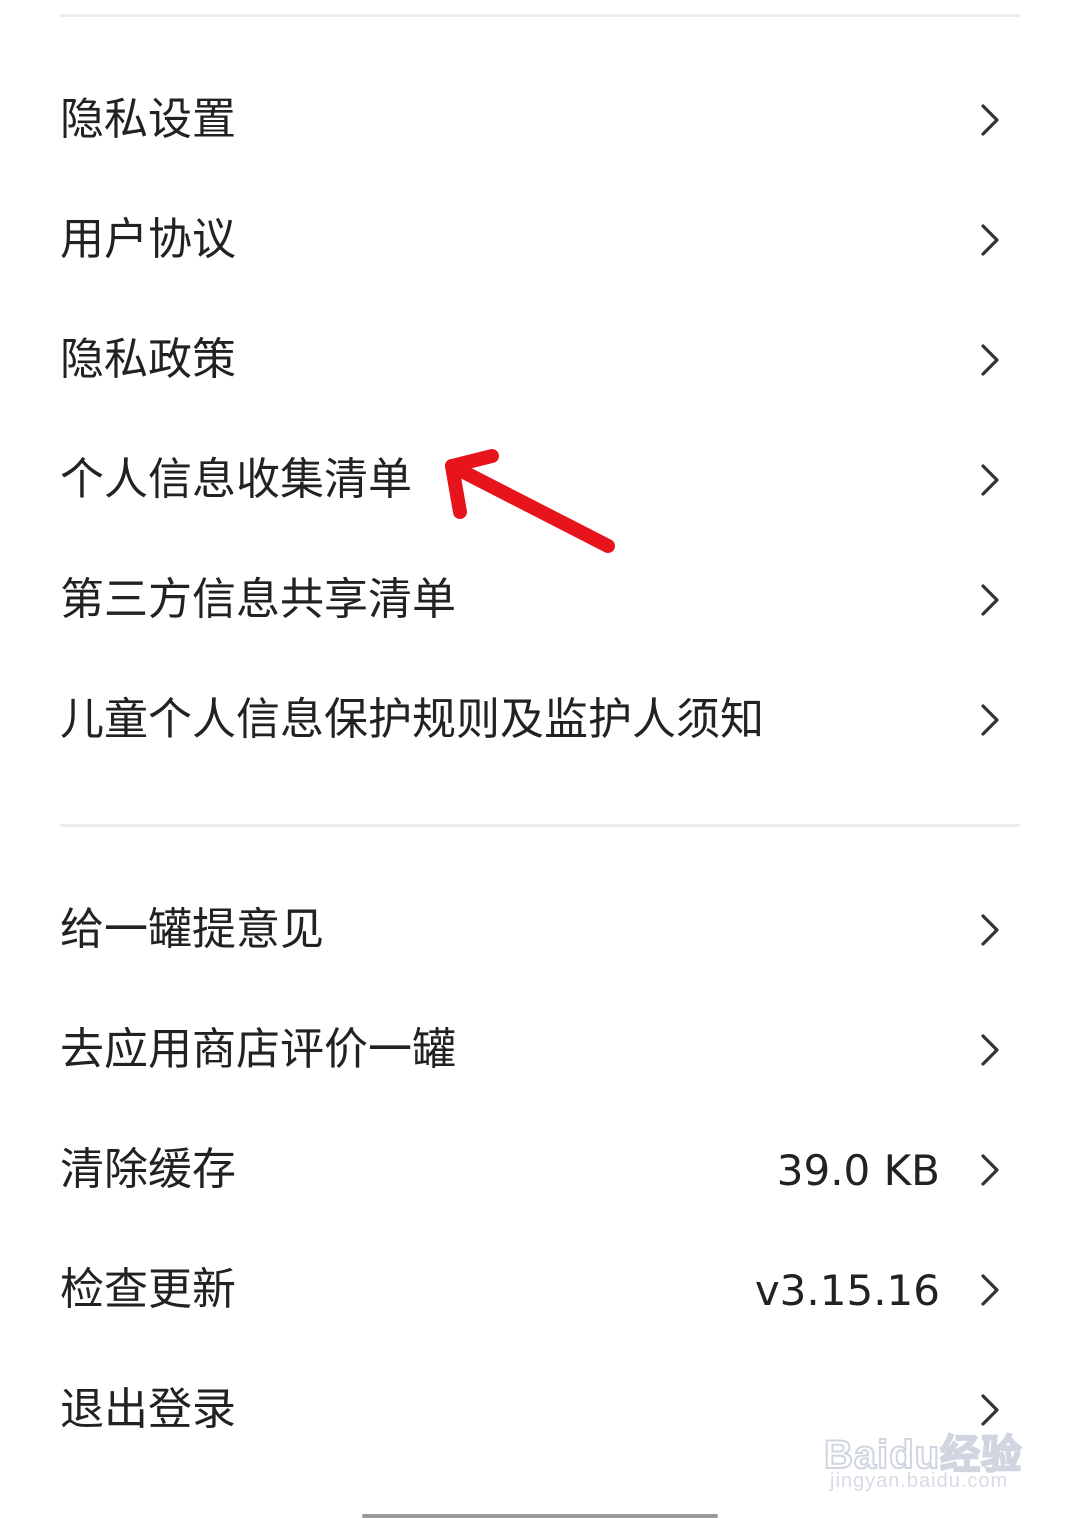 The image size is (1080, 1518). Describe the element at coordinates (540, 1050) in the screenshot. I see `settings-row-rate-app: 去应用商店评价一罐` at that location.